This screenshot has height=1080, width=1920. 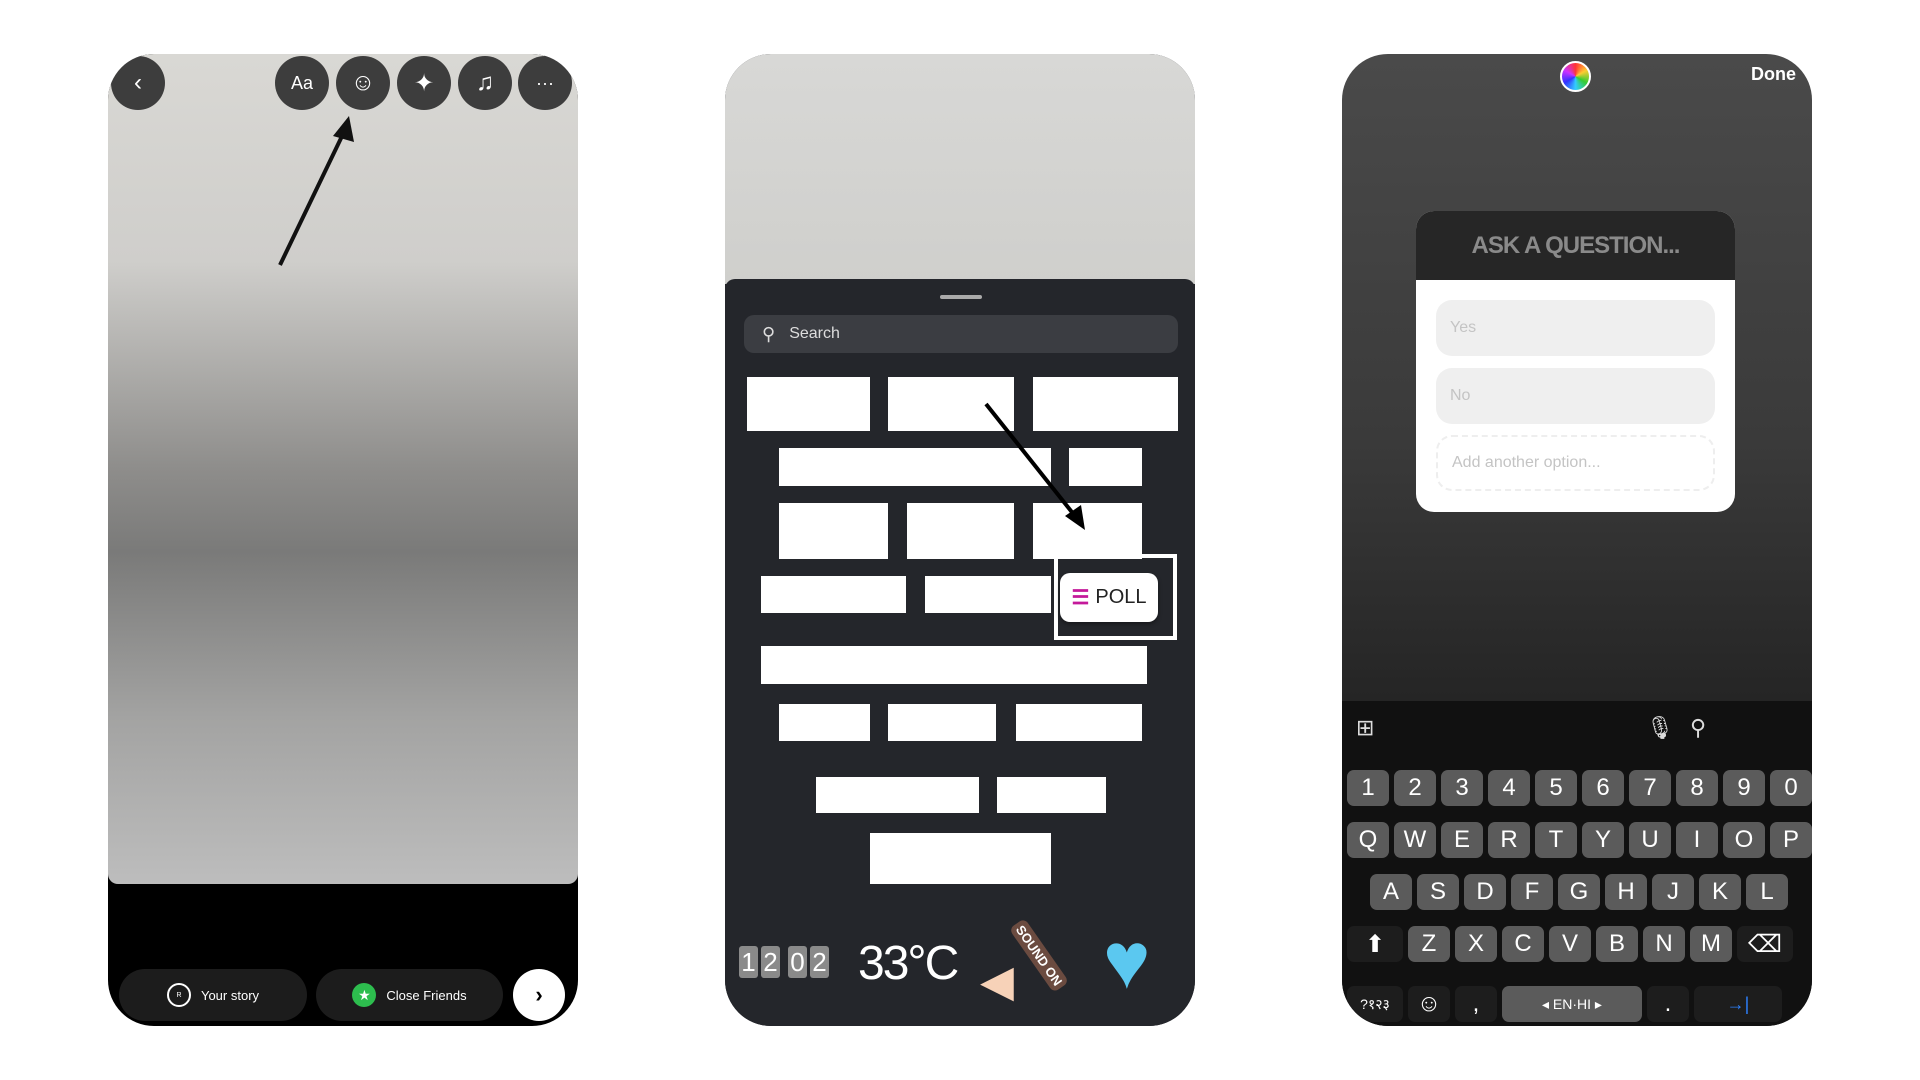 I want to click on key-i: I, so click(x=1697, y=840).